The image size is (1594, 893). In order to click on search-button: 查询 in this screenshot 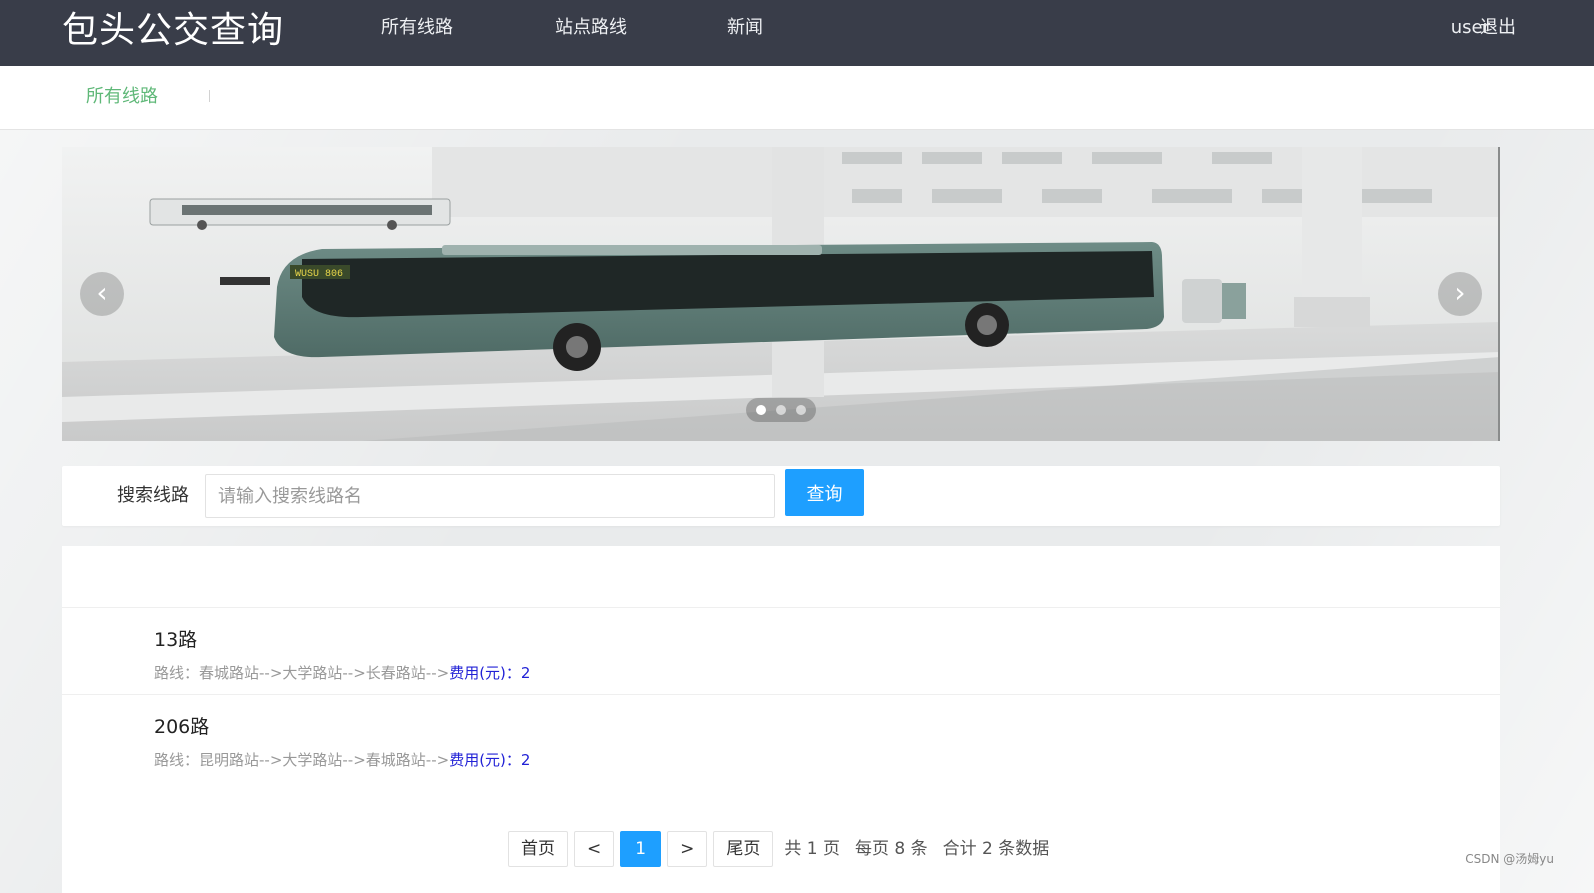, I will do `click(824, 492)`.